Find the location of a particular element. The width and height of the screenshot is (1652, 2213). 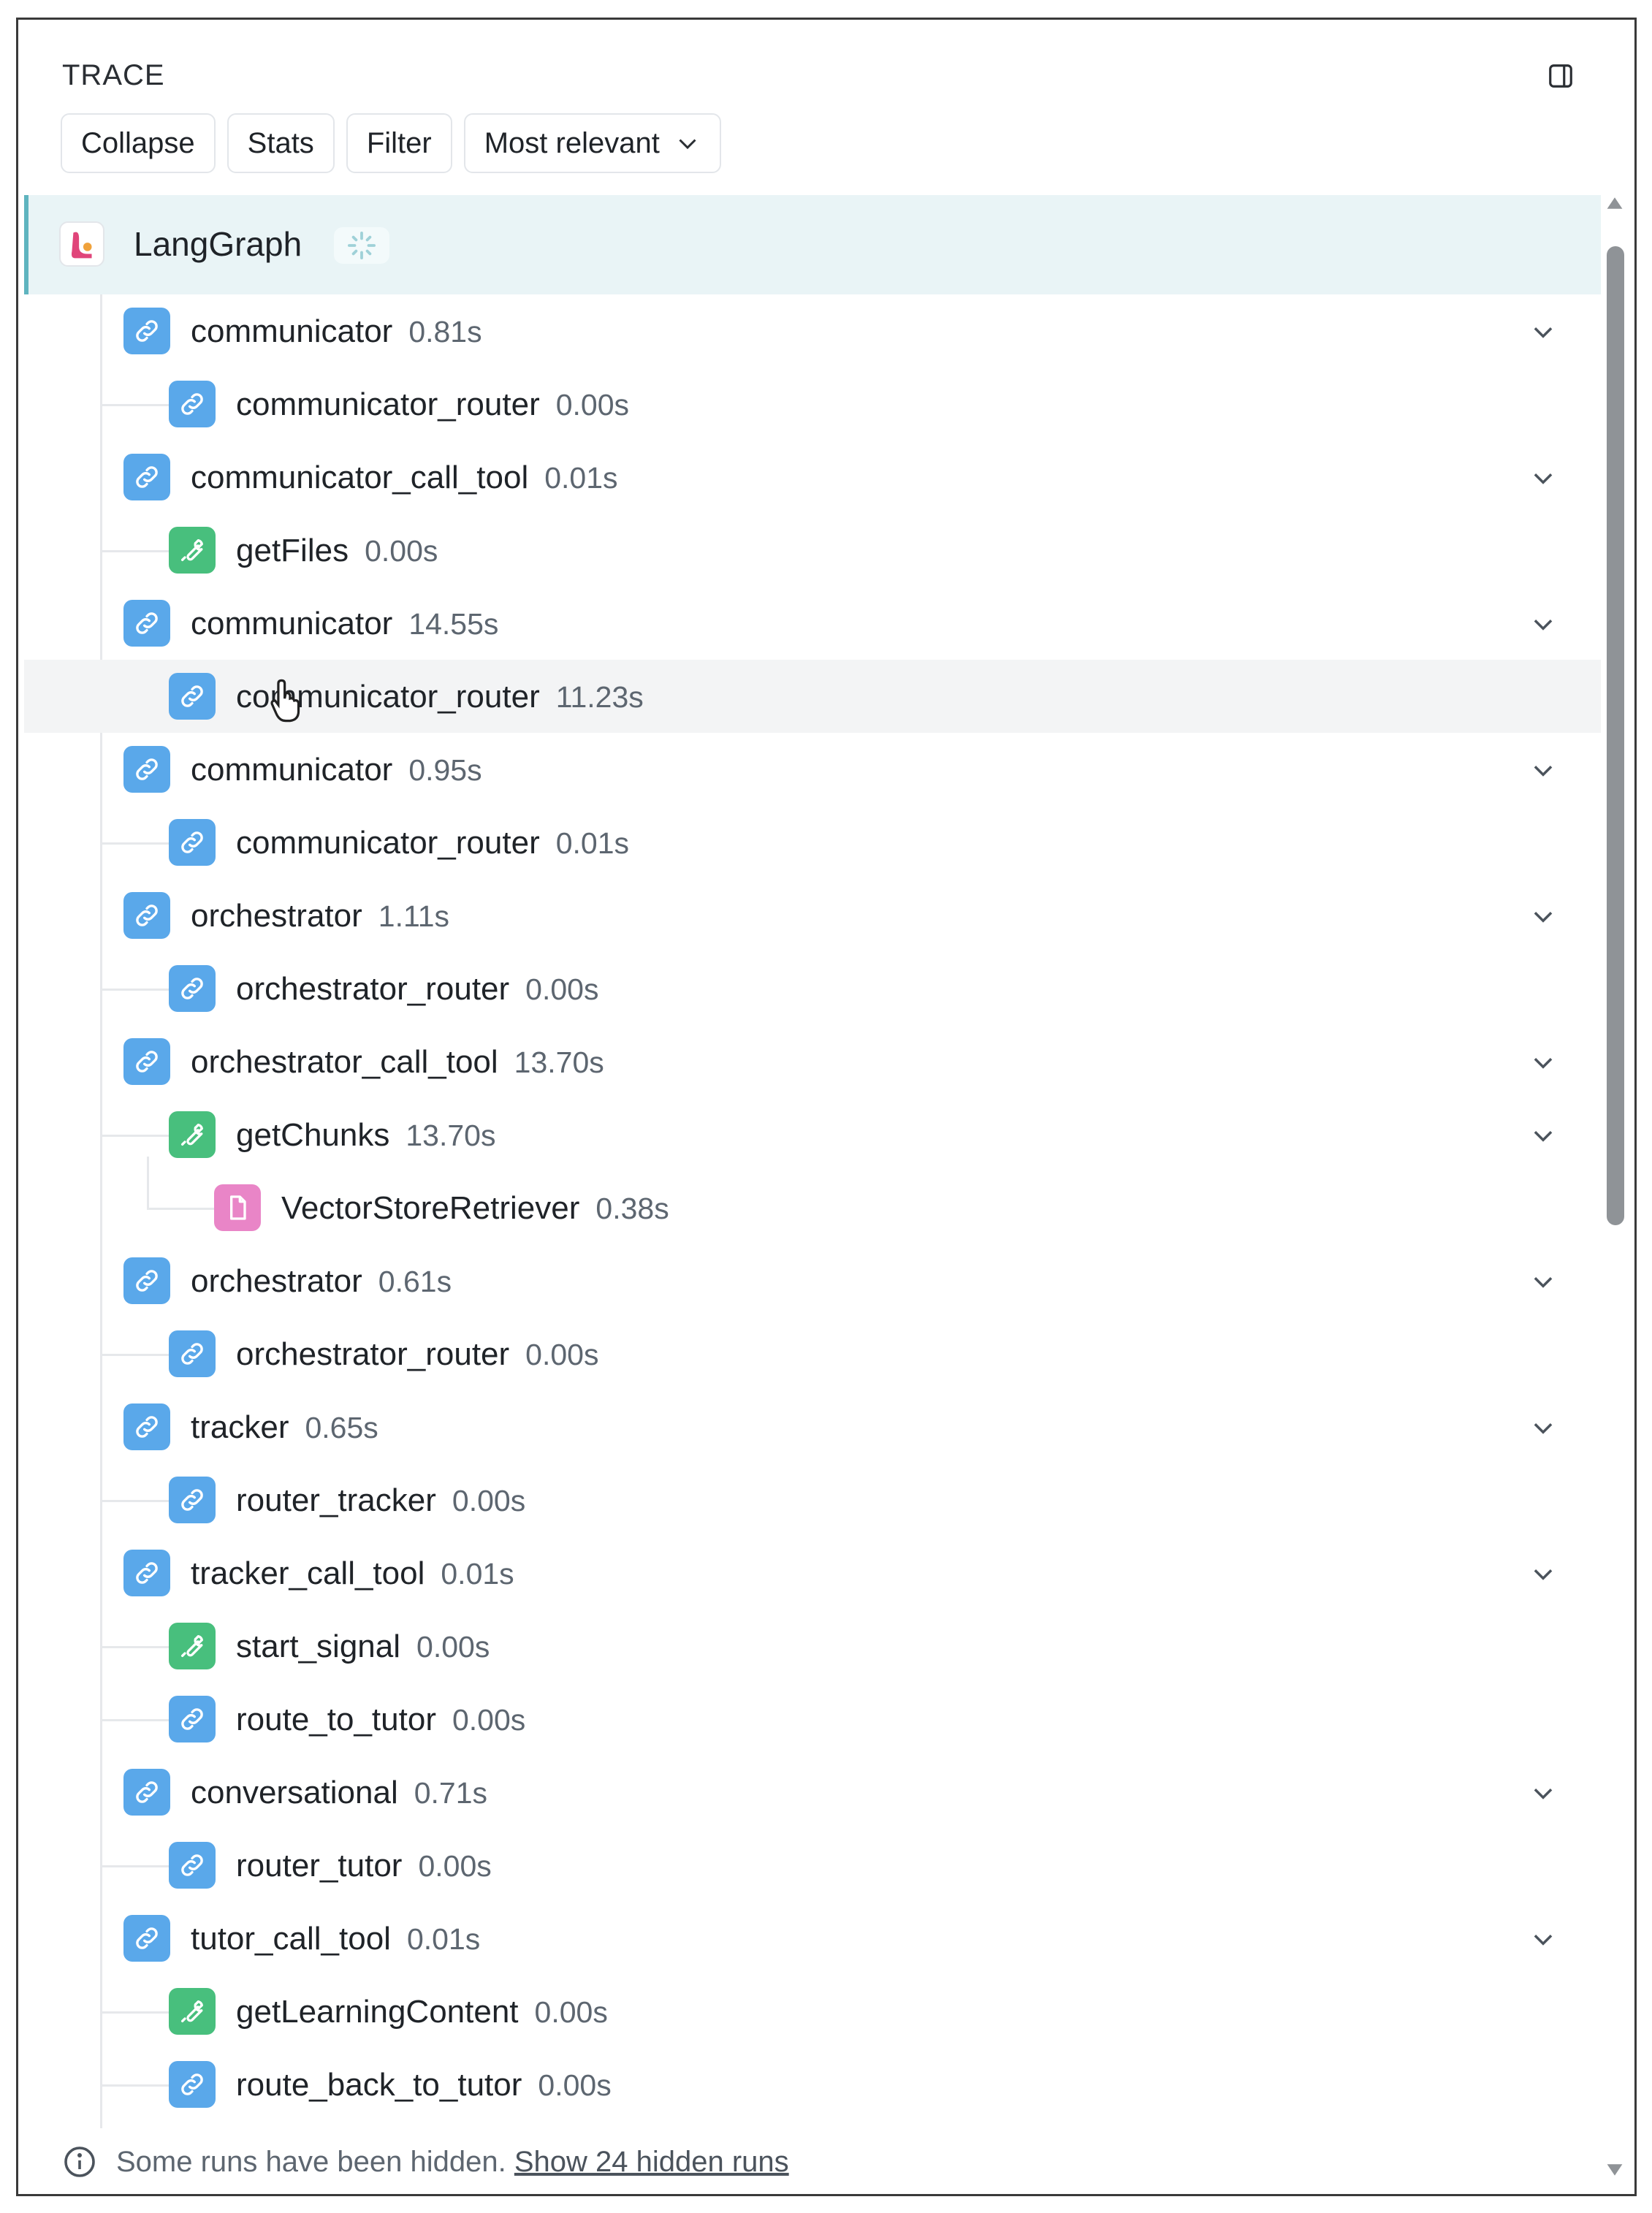

run-label: route_back_to_tutor 0.00s is located at coordinates (424, 2085).